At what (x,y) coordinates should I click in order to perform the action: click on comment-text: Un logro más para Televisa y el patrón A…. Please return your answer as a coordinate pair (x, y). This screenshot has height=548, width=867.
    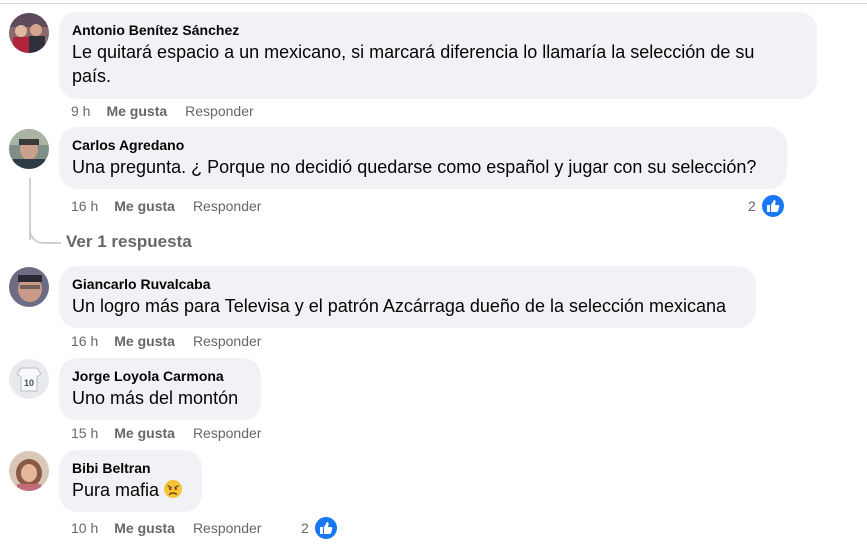
    Looking at the image, I should click on (399, 306).